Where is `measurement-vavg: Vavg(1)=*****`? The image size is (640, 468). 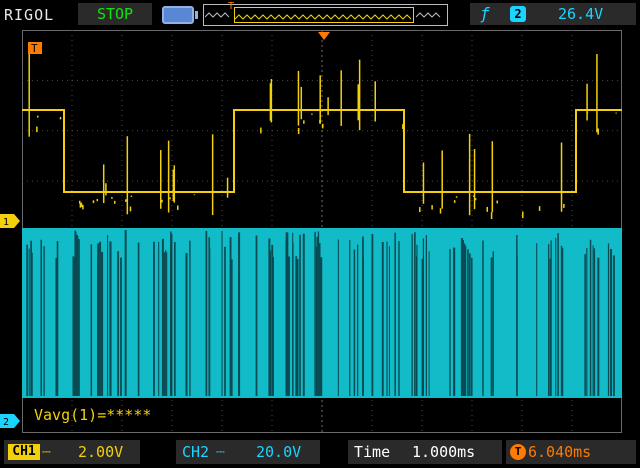 measurement-vavg: Vavg(1)=***** is located at coordinates (93, 415).